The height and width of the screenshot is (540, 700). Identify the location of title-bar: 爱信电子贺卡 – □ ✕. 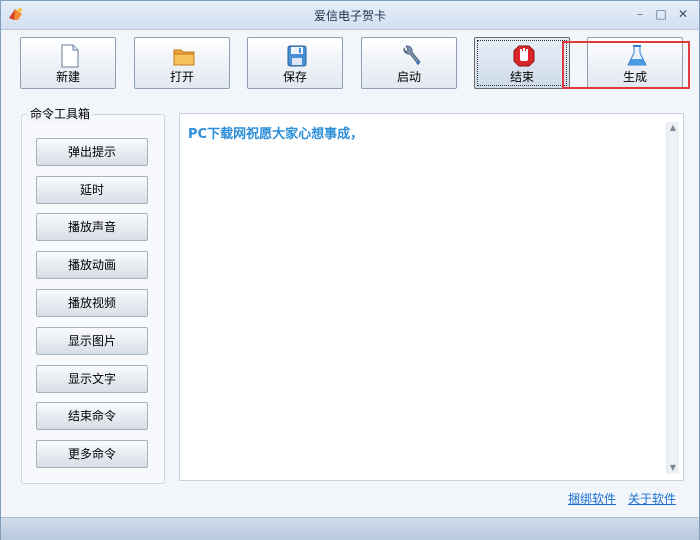
(350, 15).